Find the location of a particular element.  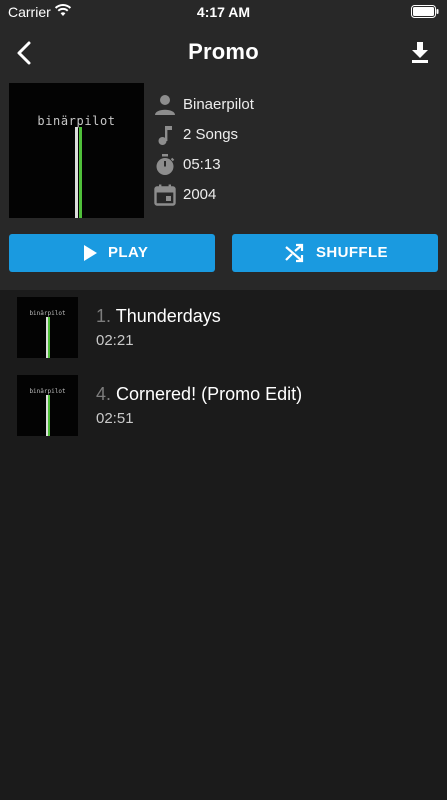

page-title: Promo is located at coordinates (223, 51).